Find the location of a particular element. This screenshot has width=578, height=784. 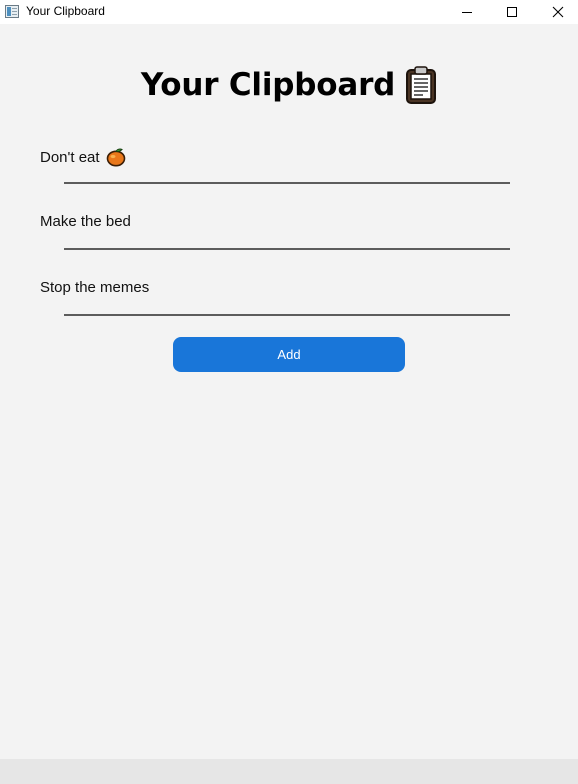

clipboard-item-1: Don't eat is located at coordinates (83, 157).